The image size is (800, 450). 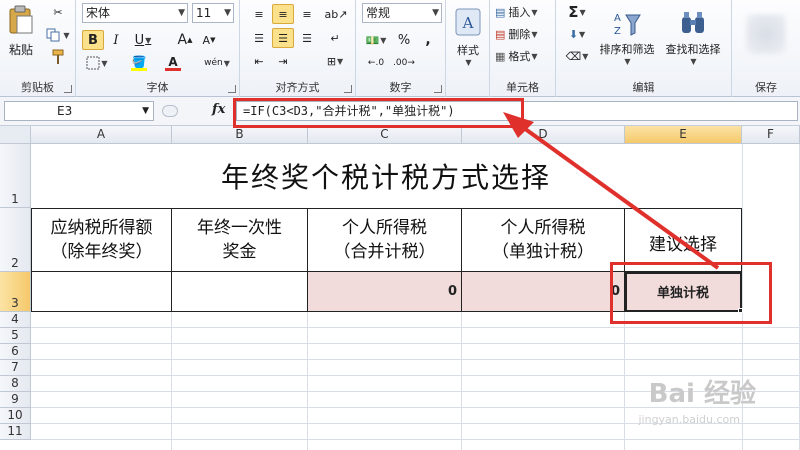 What do you see at coordinates (543, 292) in the screenshot?
I see `cell-d3: 0` at bounding box center [543, 292].